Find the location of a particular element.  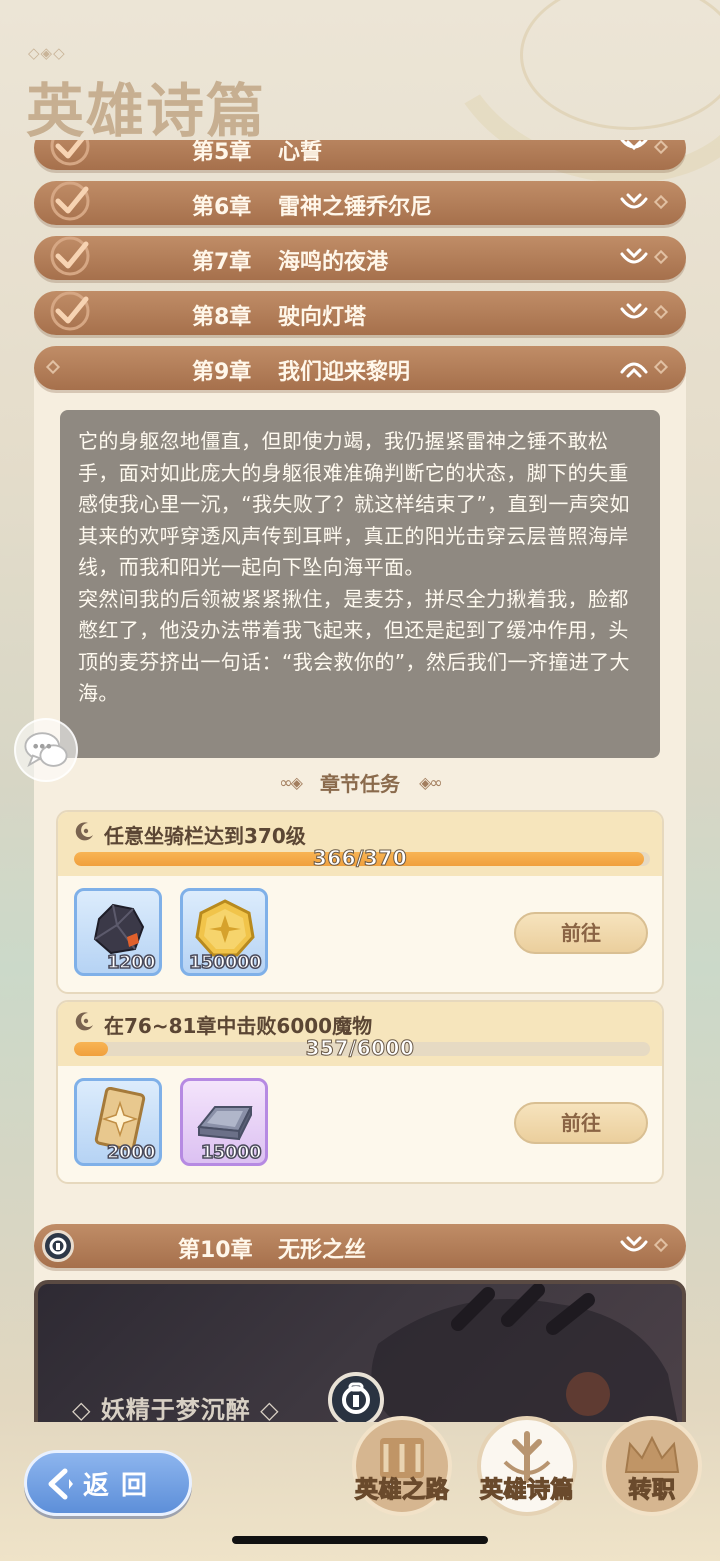

reward-qty: 2000 is located at coordinates (131, 1152).